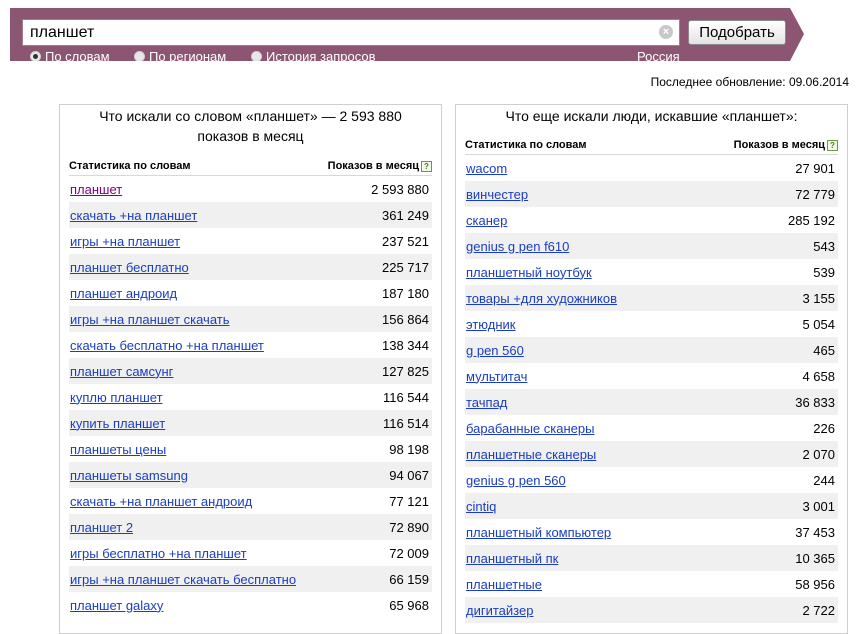 This screenshot has width=867, height=634. I want to click on phrase-link: wacom, so click(486, 168).